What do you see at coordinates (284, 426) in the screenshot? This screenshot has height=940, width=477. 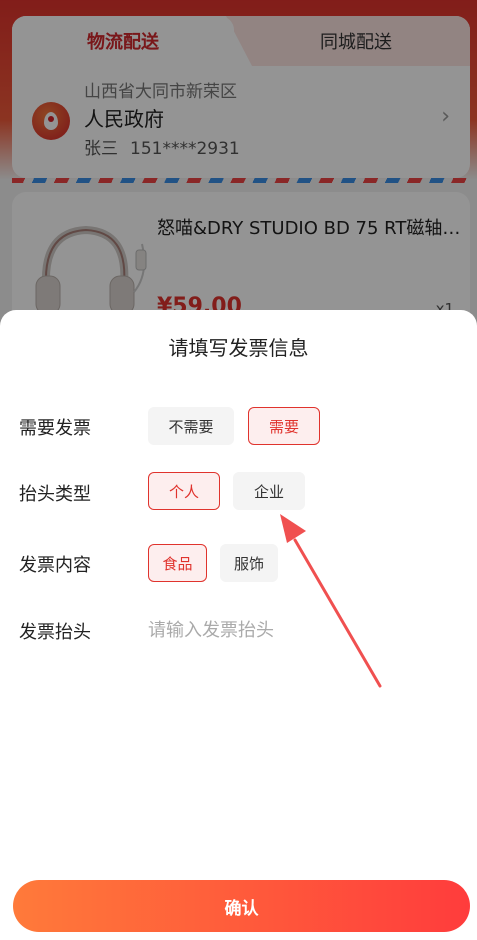 I see `option-need-invoice: 需要` at bounding box center [284, 426].